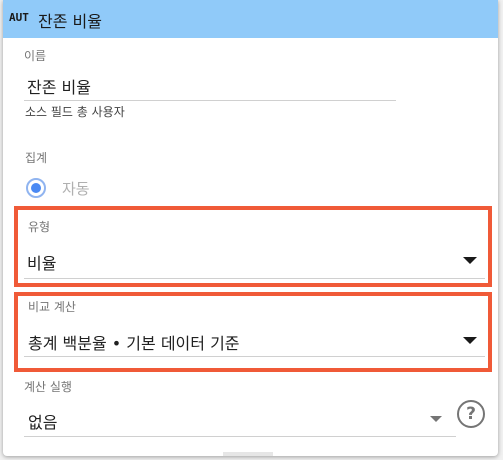 The height and width of the screenshot is (460, 503). What do you see at coordinates (75, 112) in the screenshot?
I see `source-field-description: 소스 필드 총 사용자` at bounding box center [75, 112].